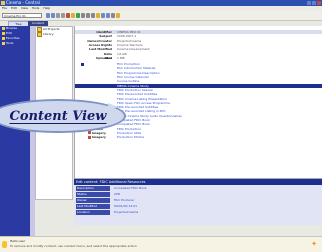 This screenshot has height=252, width=322. What do you see at coordinates (68, 15) in the screenshot?
I see `stop-icon` at bounding box center [68, 15].